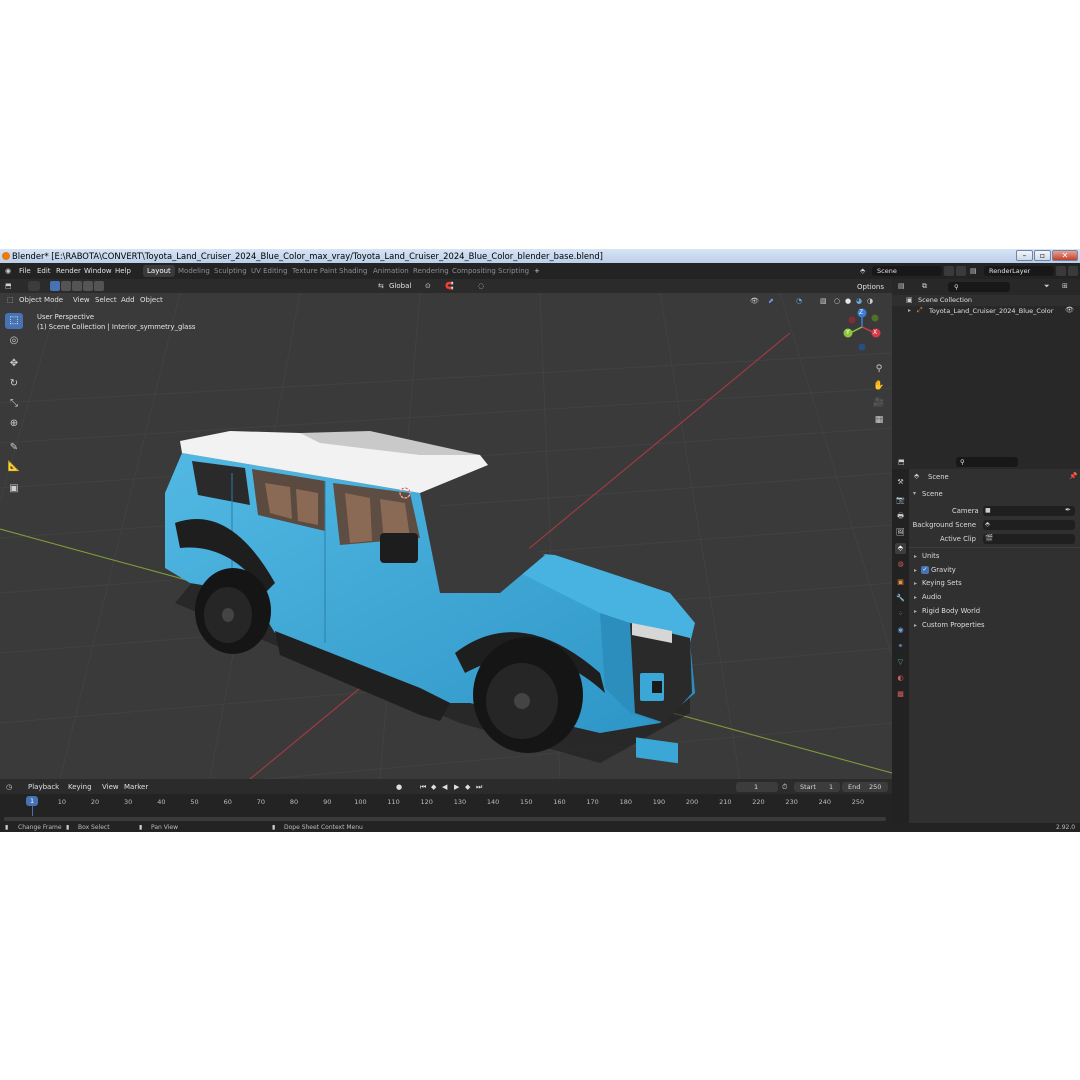 The height and width of the screenshot is (1080, 1080). I want to click on new-scene-icon, so click(949, 271).